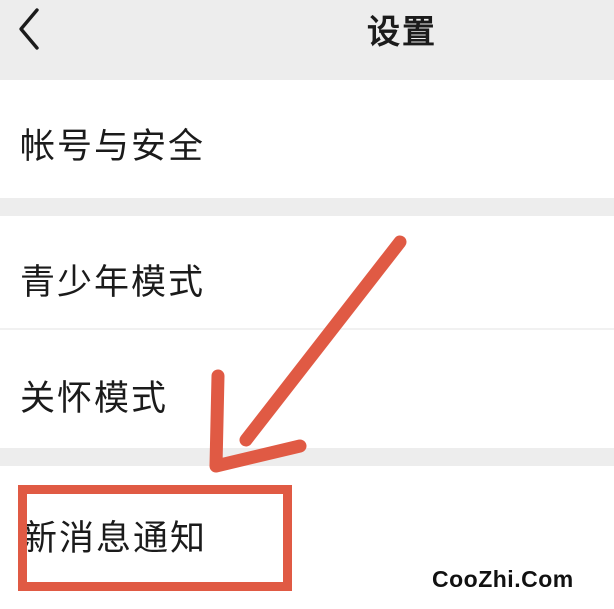 The image size is (614, 609). I want to click on nav-bar: 设置, so click(307, 40).